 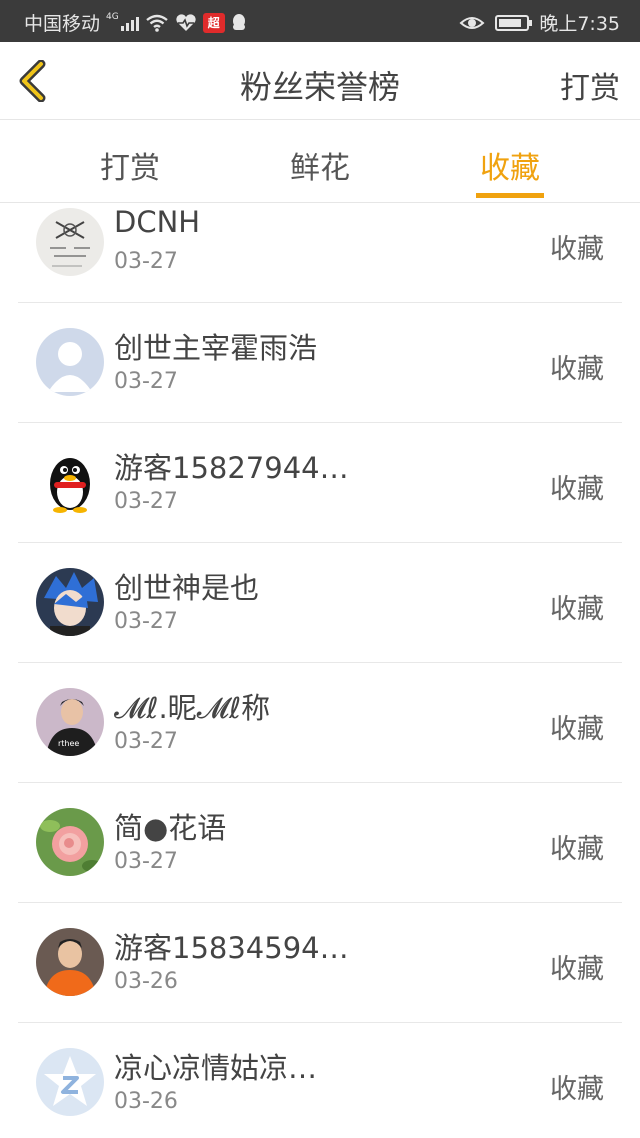 What do you see at coordinates (70, 602) in the screenshot?
I see `anime-avatar` at bounding box center [70, 602].